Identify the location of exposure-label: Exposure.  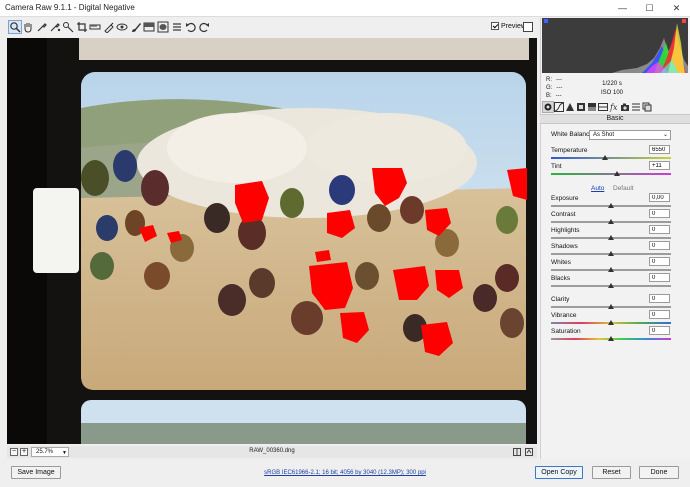
(565, 198).